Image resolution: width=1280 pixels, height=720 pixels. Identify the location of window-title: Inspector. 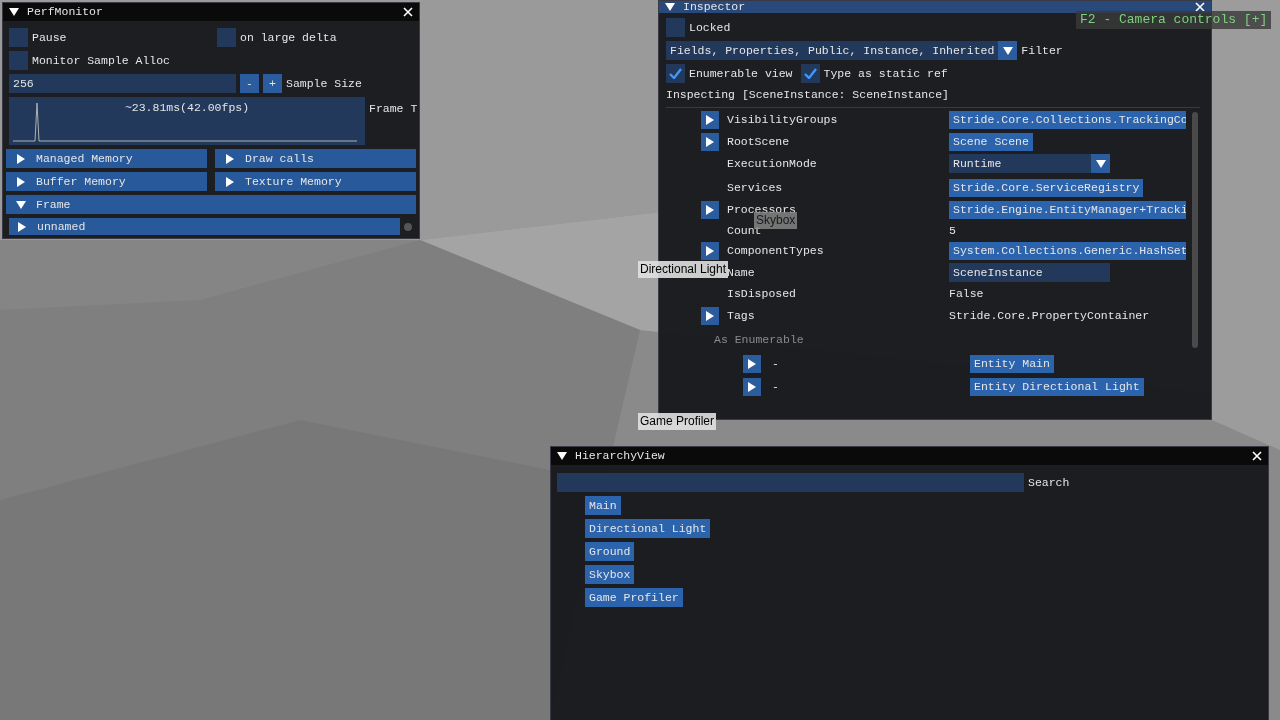
(715, 7).